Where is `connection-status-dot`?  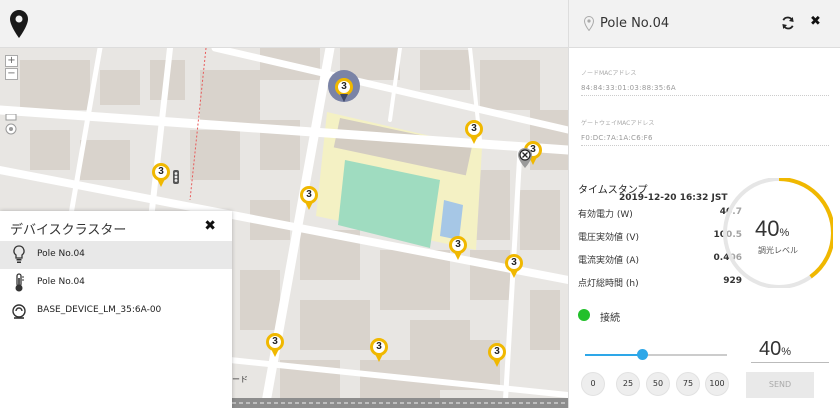
connection-status-dot is located at coordinates (584, 315).